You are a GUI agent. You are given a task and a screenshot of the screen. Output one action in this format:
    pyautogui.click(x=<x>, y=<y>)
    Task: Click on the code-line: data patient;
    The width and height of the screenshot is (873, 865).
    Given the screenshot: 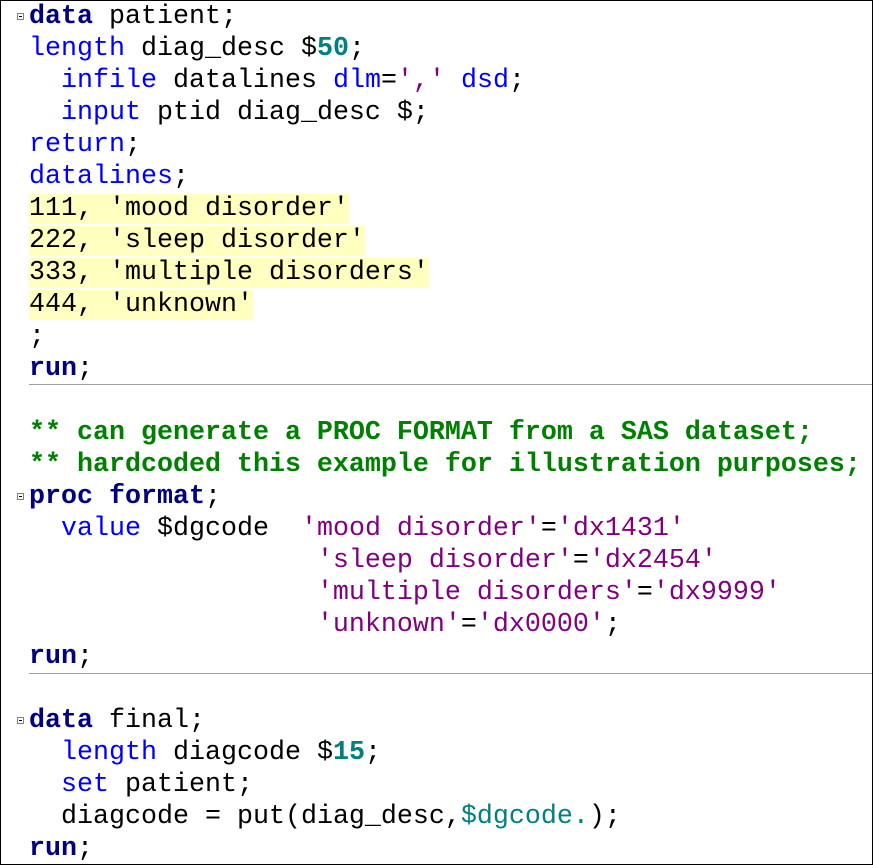 What is the action you would take?
    pyautogui.click(x=133, y=17)
    